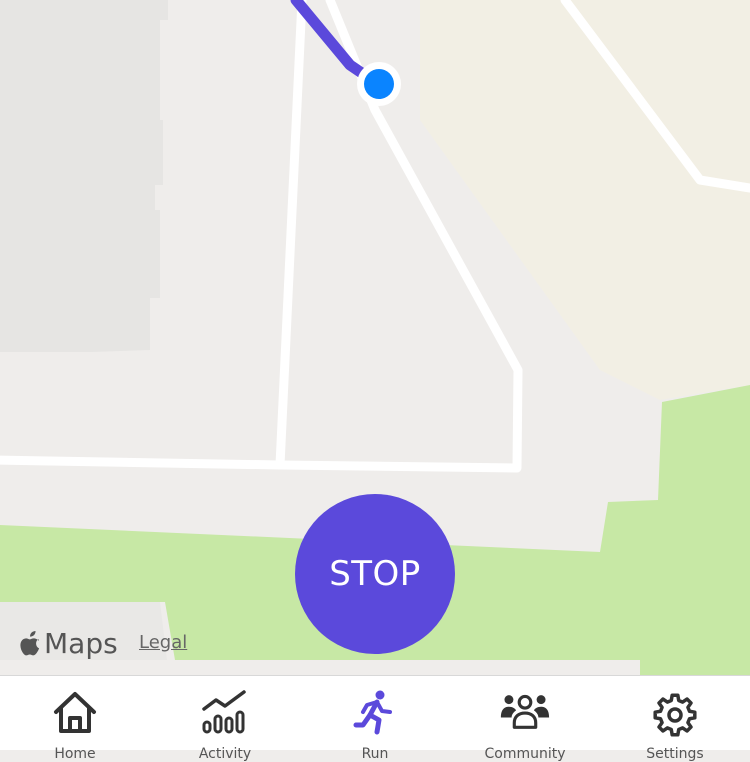  Describe the element at coordinates (372, 712) in the screenshot. I see `running-icon` at that location.